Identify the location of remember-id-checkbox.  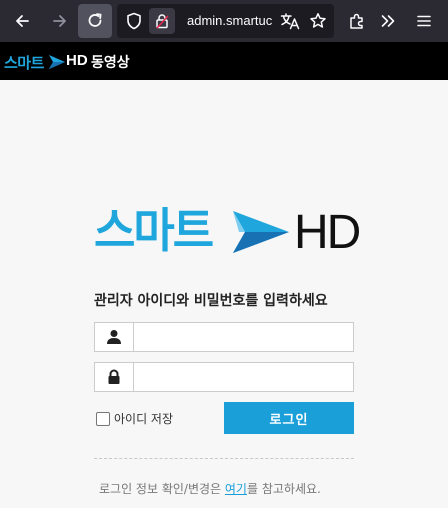
(103, 418).